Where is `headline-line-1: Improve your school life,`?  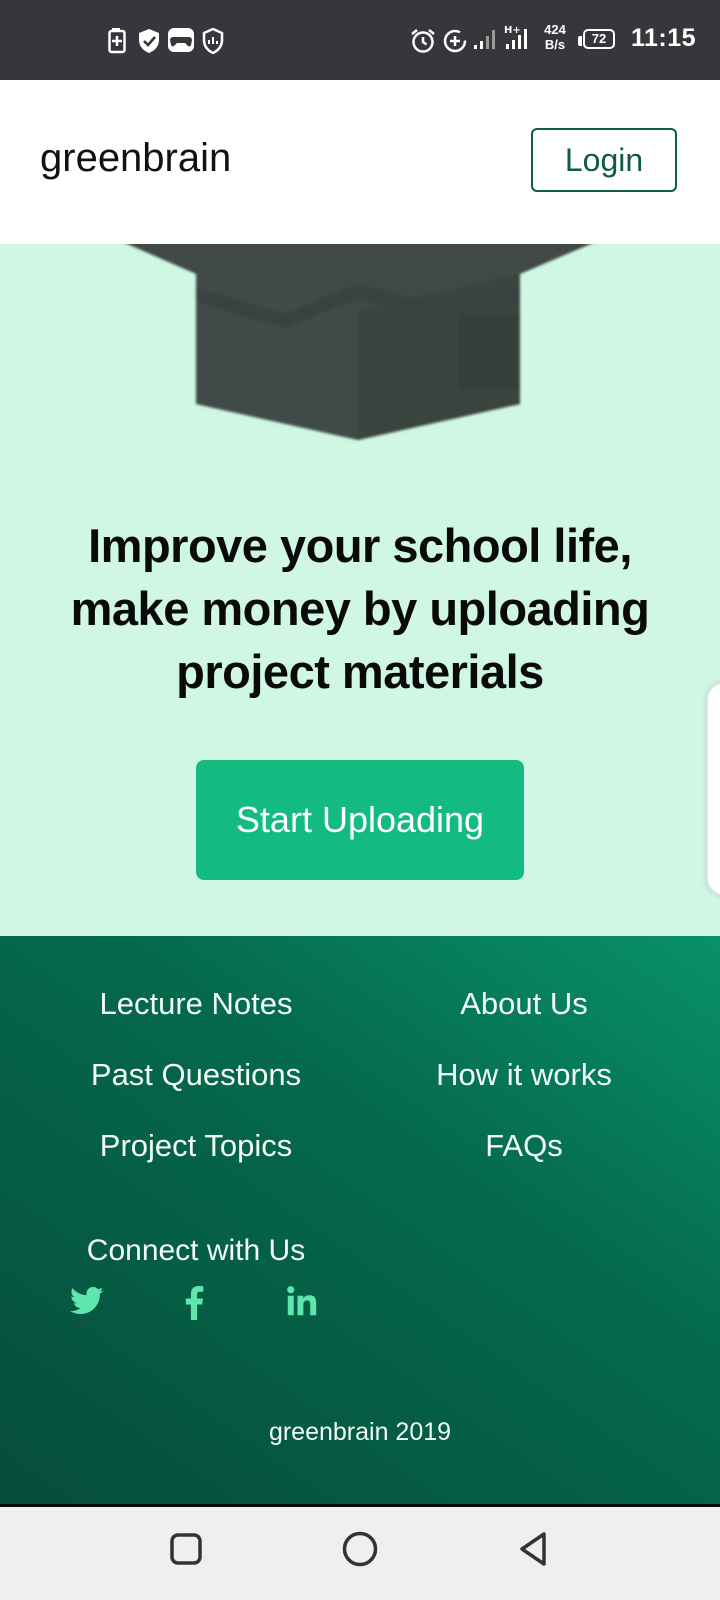
headline-line-1: Improve your school life, is located at coordinates (360, 545).